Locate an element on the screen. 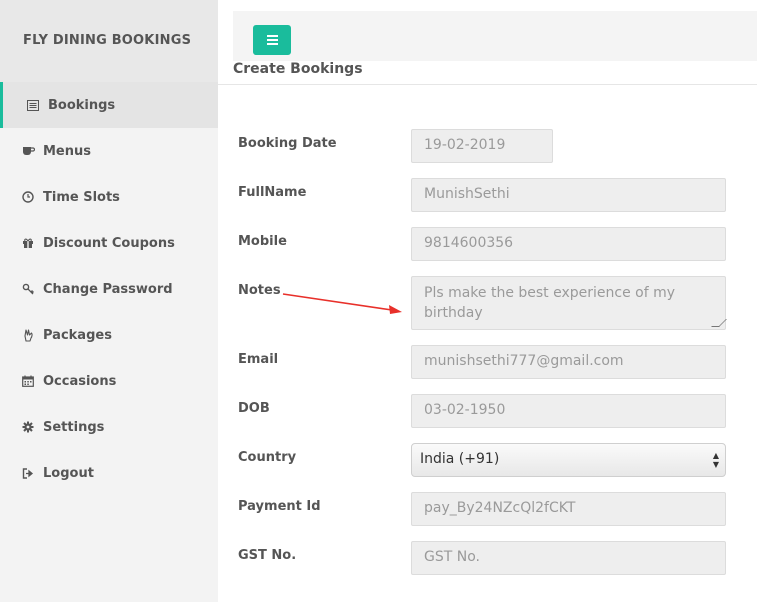 The height and width of the screenshot is (602, 757). country-select: India (+91) ▲ ▼ is located at coordinates (568, 460).